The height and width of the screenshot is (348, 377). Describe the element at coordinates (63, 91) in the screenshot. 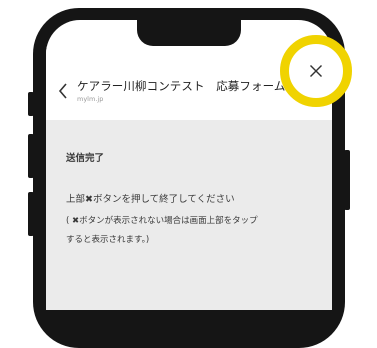

I see `chevron-left-icon` at that location.